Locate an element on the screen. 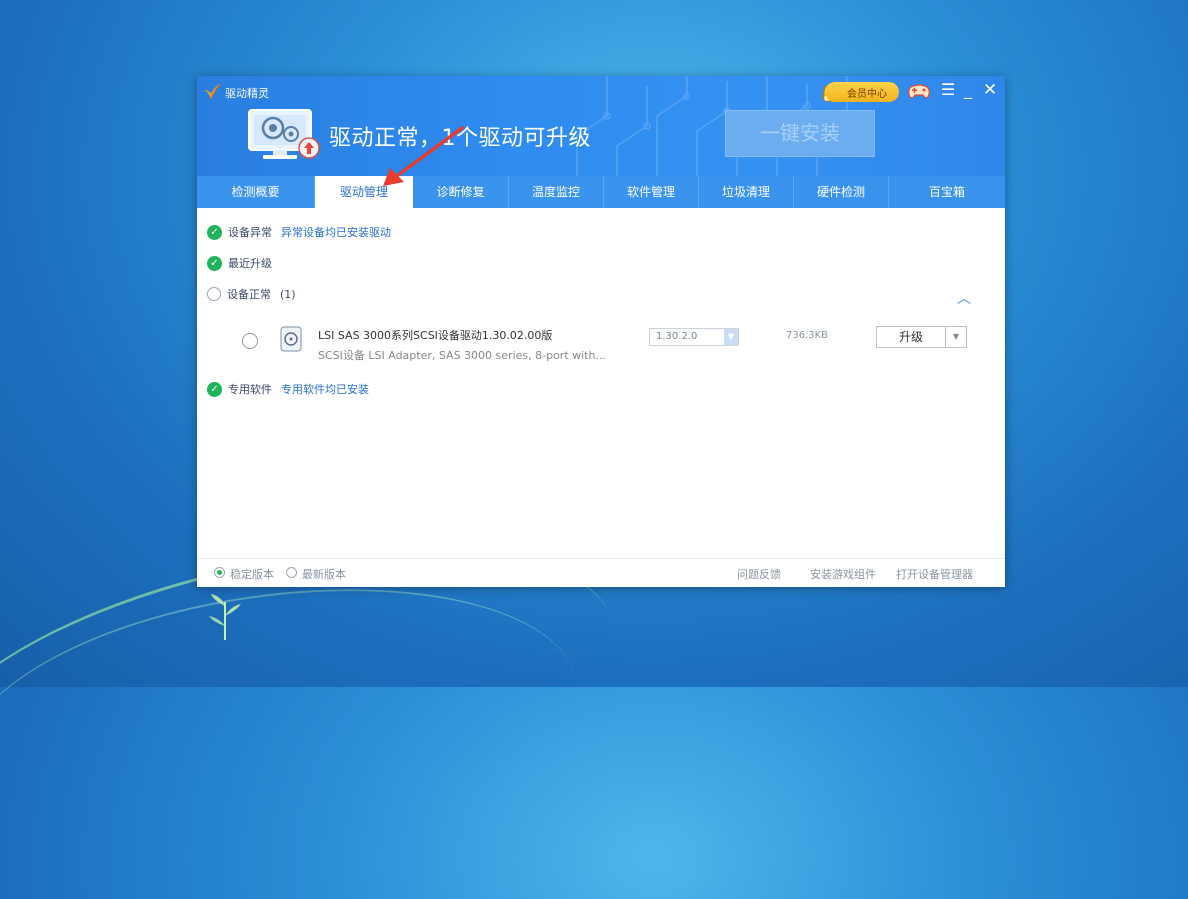  tab-diagnose-repair: 诊断修复 is located at coordinates (461, 192).